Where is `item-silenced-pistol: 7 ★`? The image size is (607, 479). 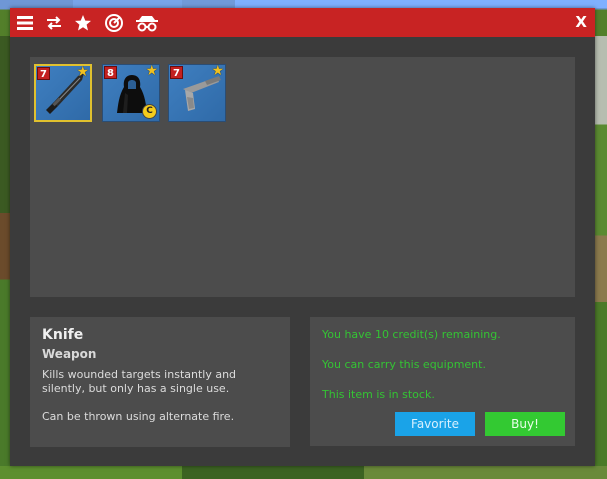
item-silenced-pistol: 7 ★ is located at coordinates (197, 93).